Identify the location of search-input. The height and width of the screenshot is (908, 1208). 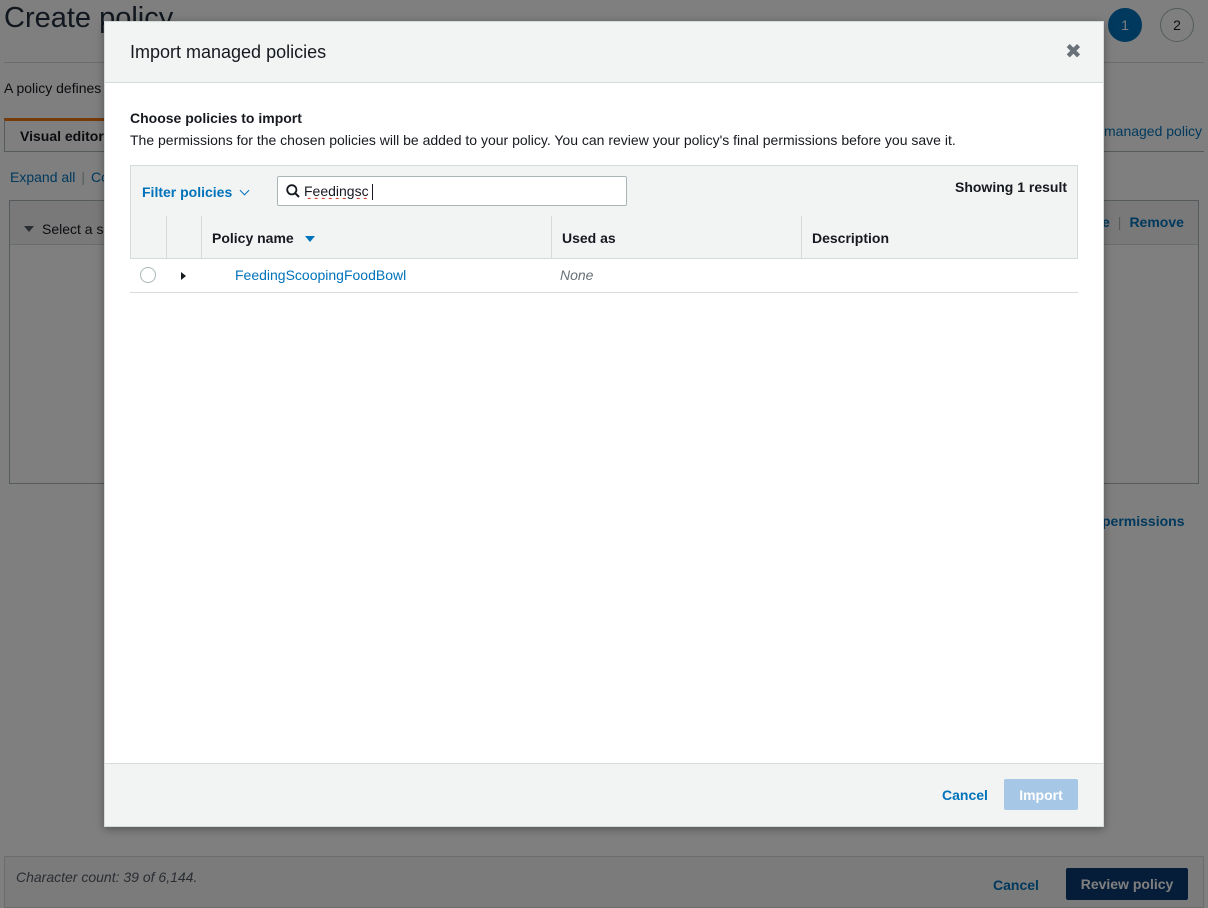
(459, 191).